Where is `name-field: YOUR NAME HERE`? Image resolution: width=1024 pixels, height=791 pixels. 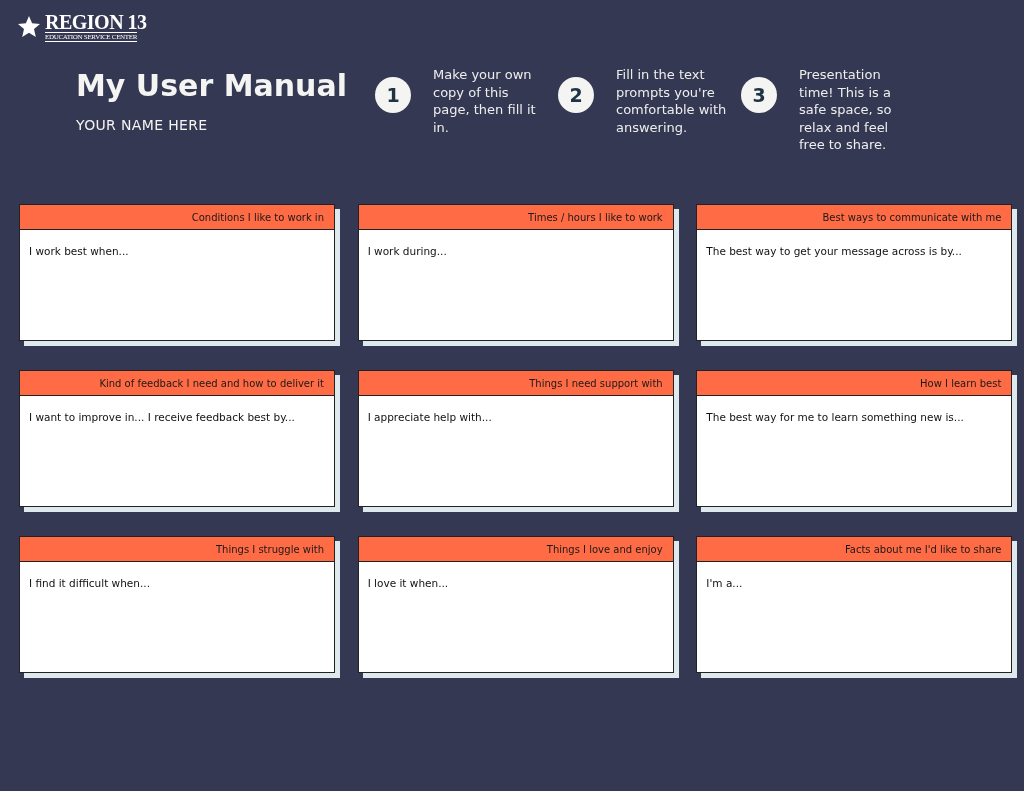
name-field: YOUR NAME HERE is located at coordinates (142, 125).